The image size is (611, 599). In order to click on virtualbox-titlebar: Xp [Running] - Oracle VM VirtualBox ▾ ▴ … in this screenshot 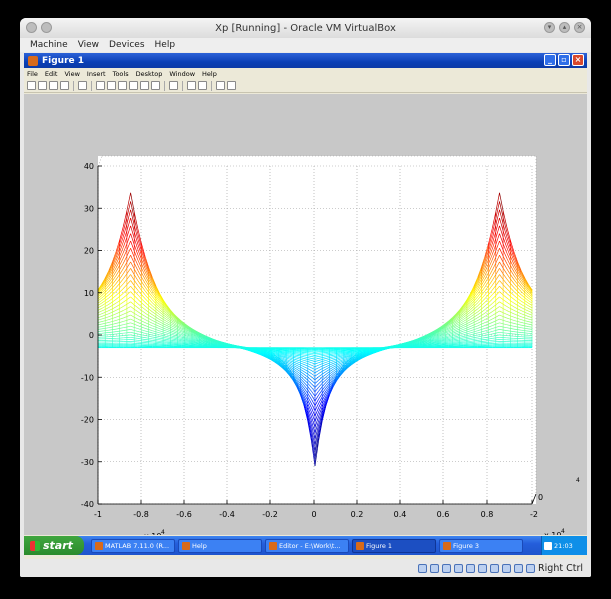, I will do `click(305, 28)`.